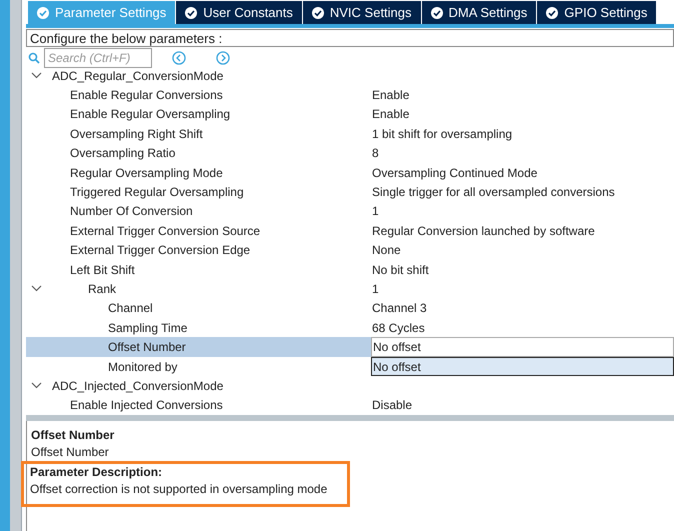  What do you see at coordinates (131, 211) in the screenshot?
I see `parameter-label: Number Of Conversion` at bounding box center [131, 211].